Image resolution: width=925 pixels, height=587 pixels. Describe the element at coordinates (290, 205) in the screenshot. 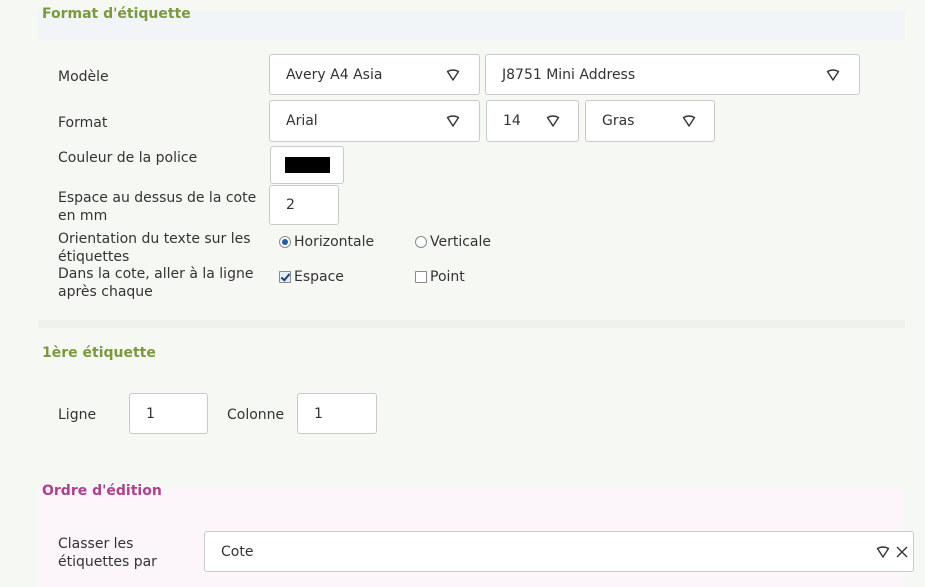

I see `space-above-value: 2` at that location.